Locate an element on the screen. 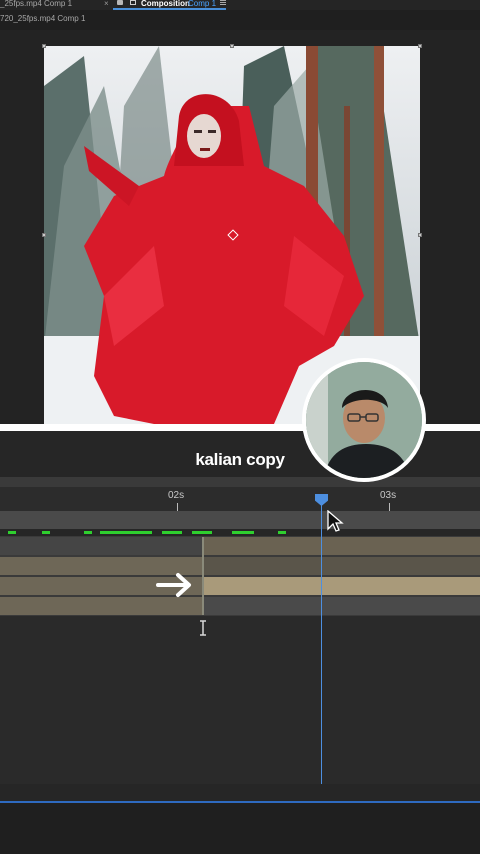 The image size is (480, 854). tab-composition-name: Comp 1 is located at coordinates (202, 4).